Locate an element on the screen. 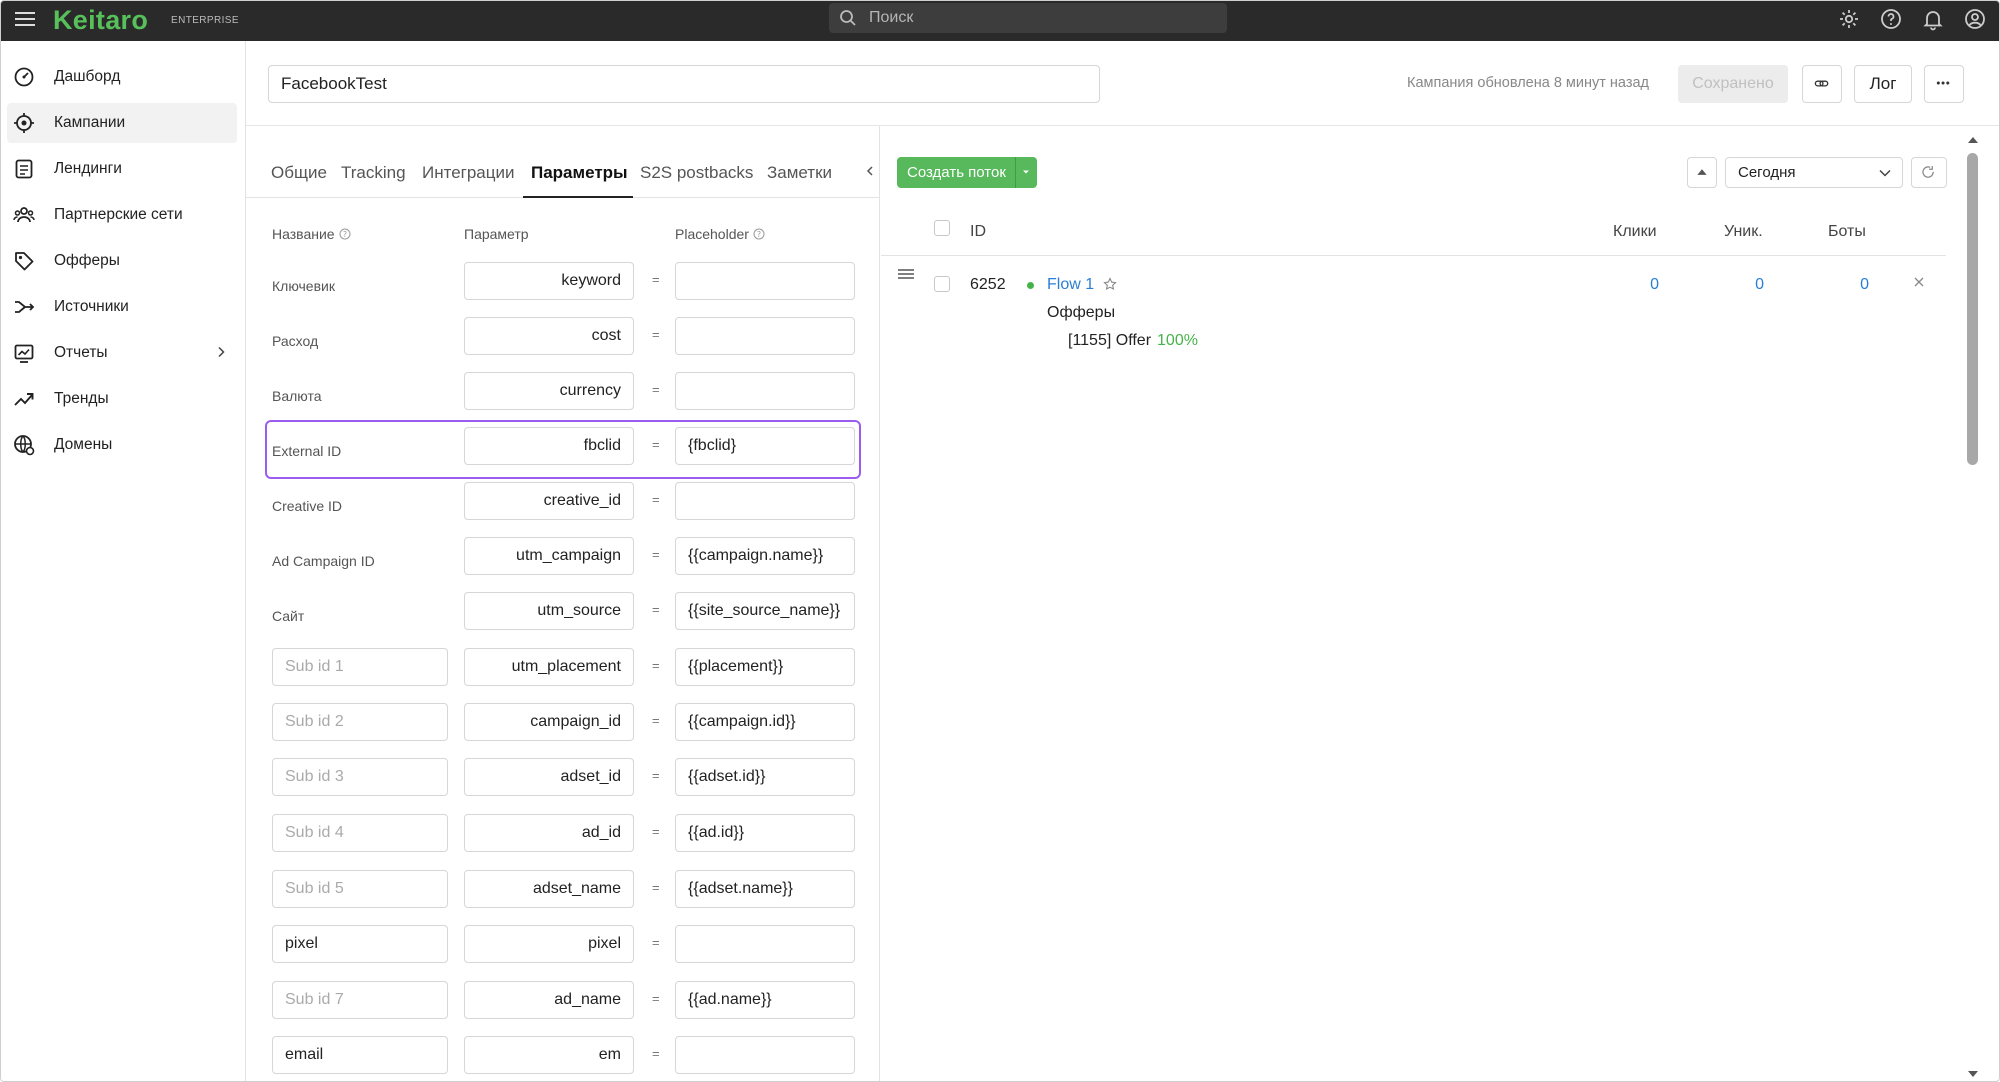 This screenshot has height=1082, width=2000. search-input is located at coordinates (1039, 18).